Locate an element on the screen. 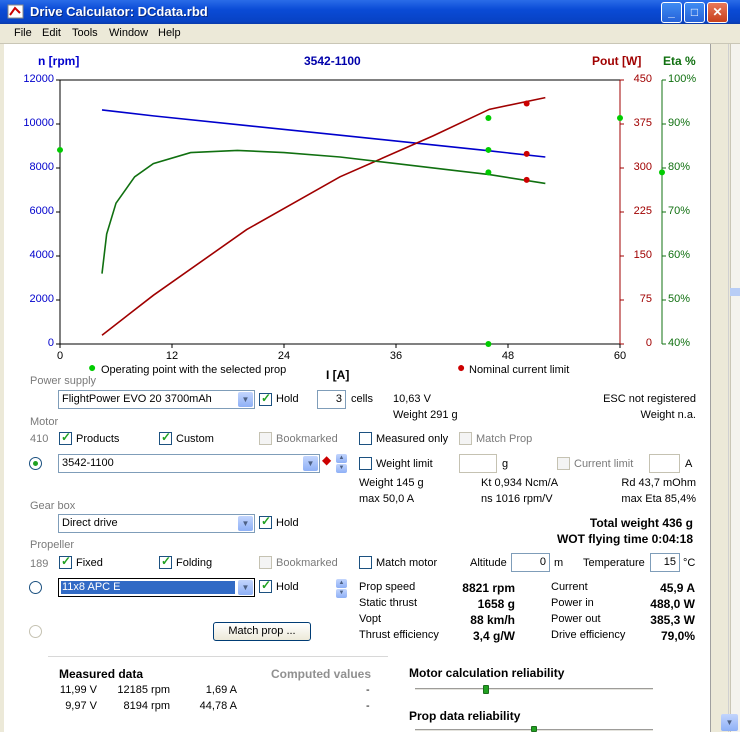 The image size is (740, 732). custom-checkbox is located at coordinates (165, 437).